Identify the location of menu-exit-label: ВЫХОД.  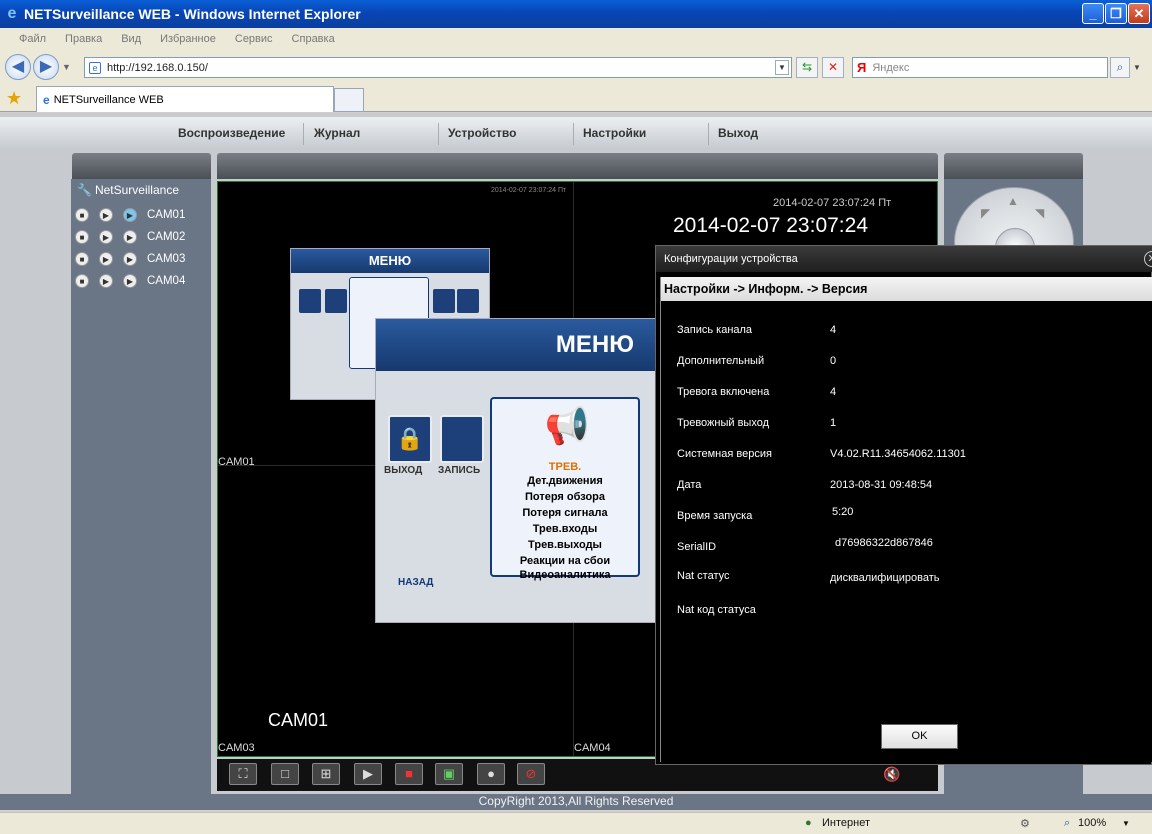
(403, 470).